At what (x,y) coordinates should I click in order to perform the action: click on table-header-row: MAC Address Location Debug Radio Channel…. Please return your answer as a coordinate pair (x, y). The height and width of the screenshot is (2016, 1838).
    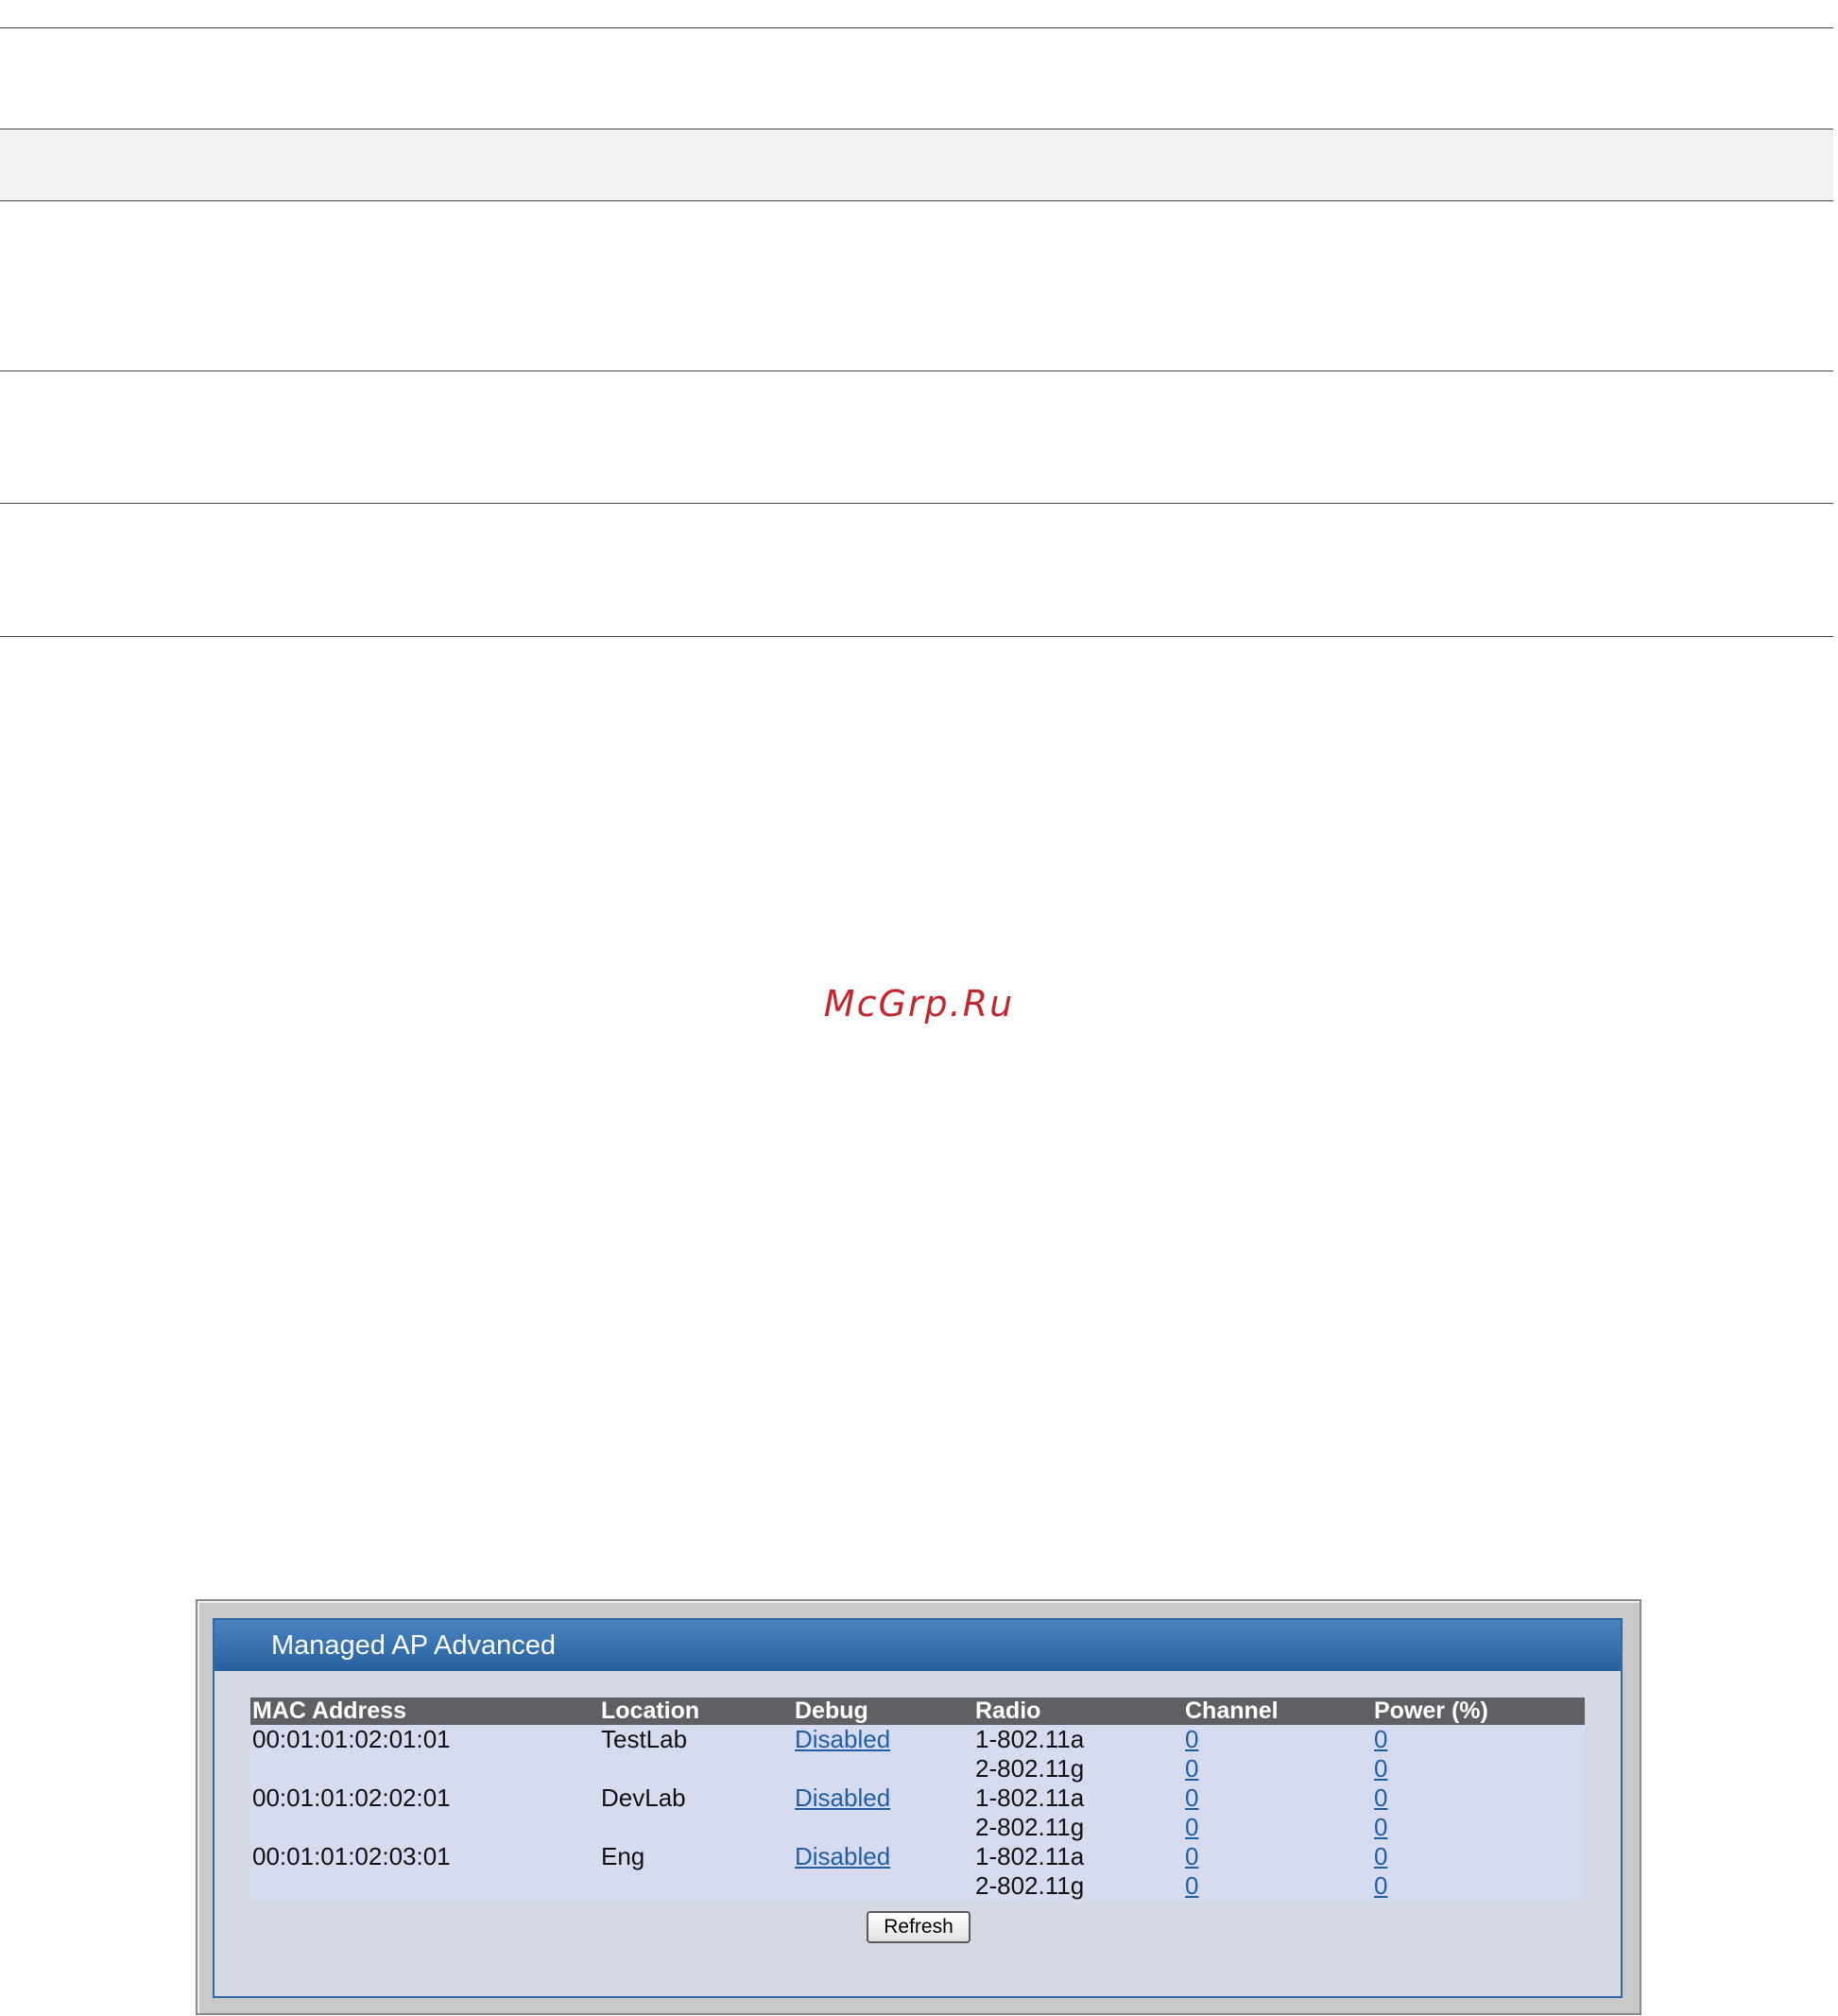
    Looking at the image, I should click on (917, 1711).